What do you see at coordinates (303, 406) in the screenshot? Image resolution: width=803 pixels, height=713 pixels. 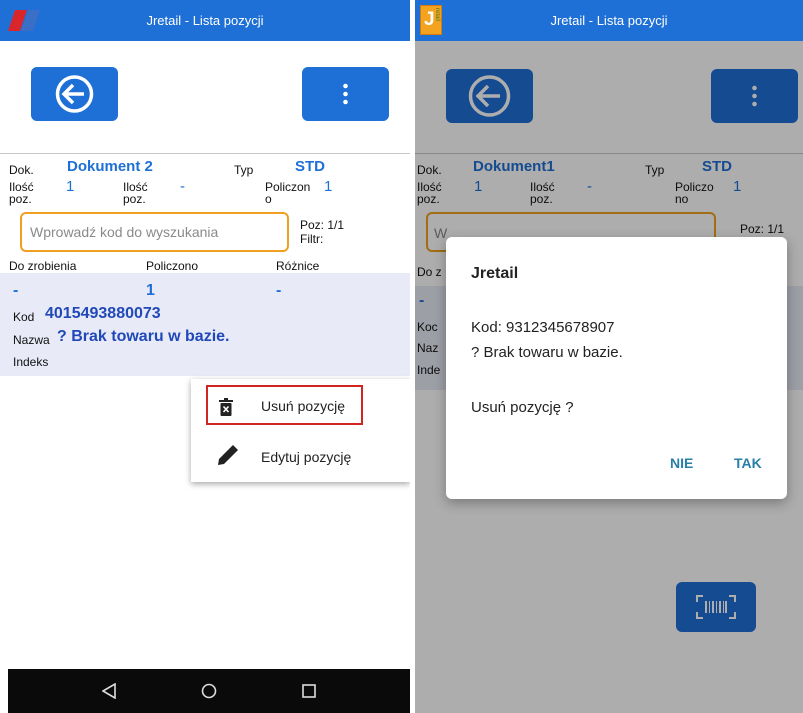 I see `delete-label: Usuń pozycję` at bounding box center [303, 406].